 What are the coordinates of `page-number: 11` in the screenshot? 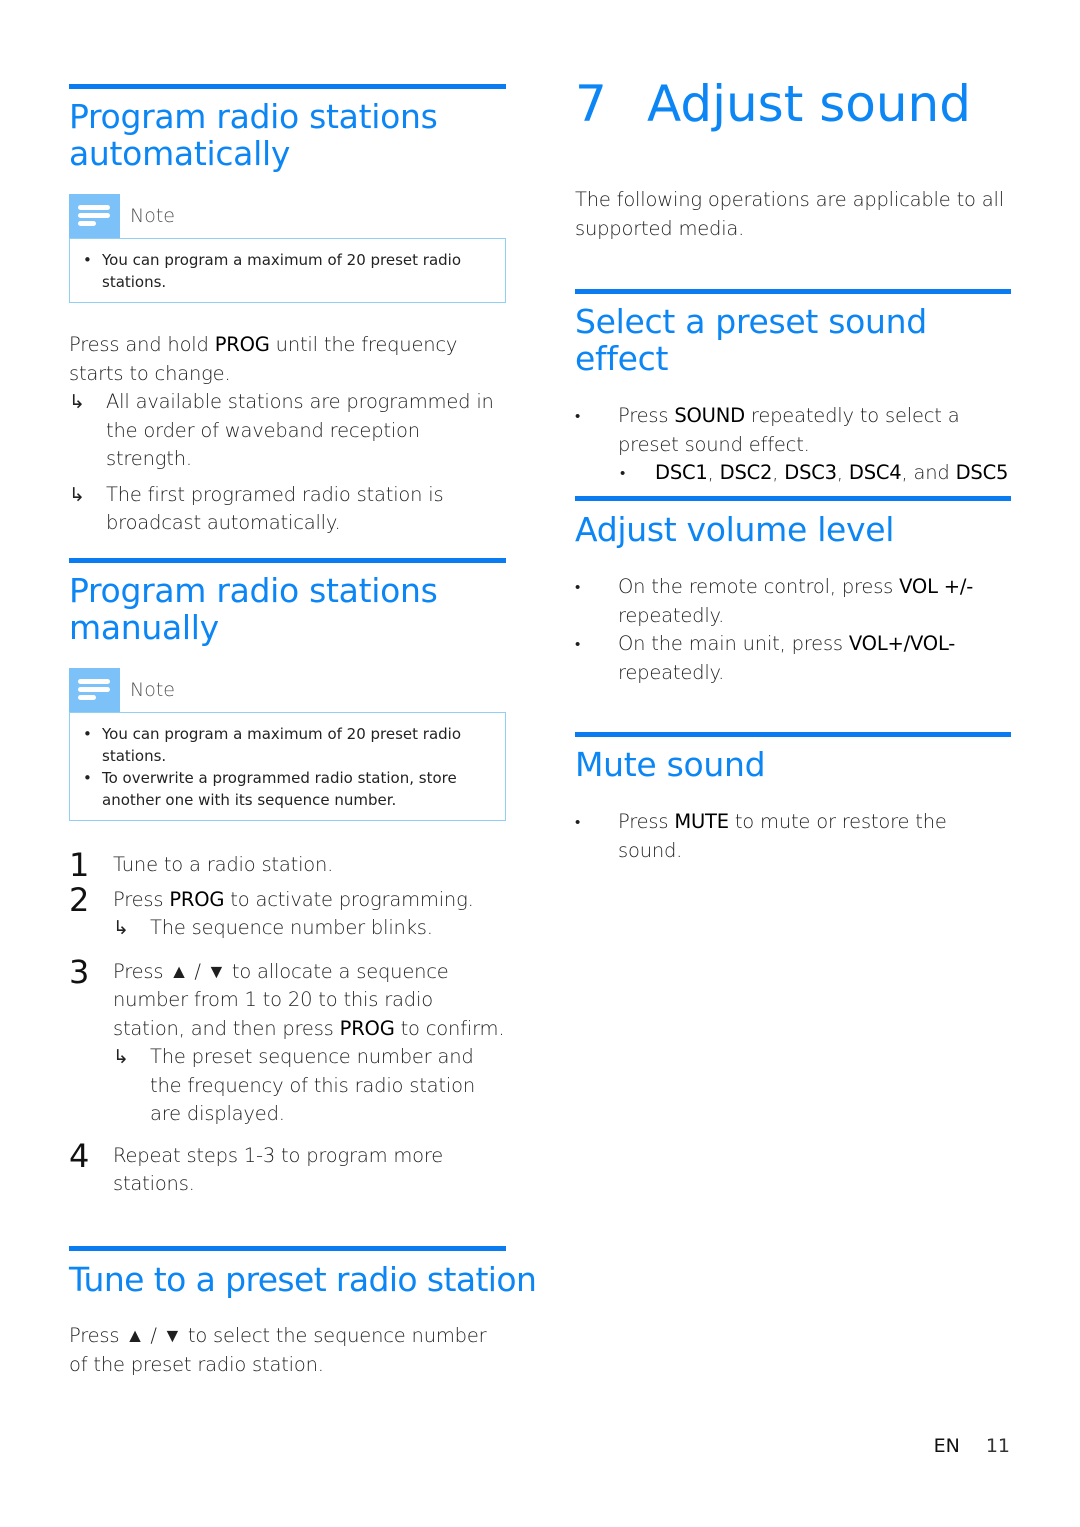 It's located at (997, 1446).